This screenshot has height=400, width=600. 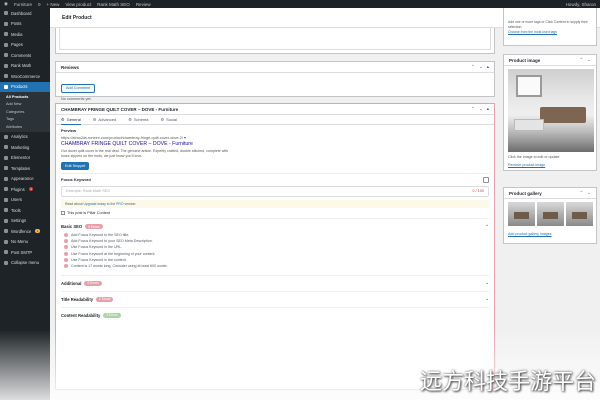 I want to click on tab-advanced: ⚙ Advanced, so click(x=104, y=120).